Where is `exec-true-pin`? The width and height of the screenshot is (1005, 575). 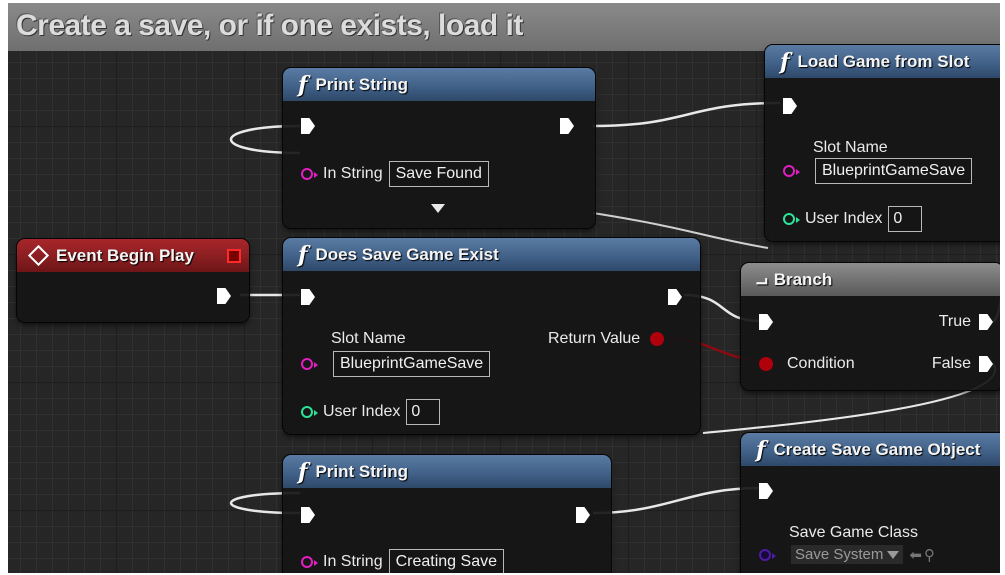
exec-true-pin is located at coordinates (986, 322).